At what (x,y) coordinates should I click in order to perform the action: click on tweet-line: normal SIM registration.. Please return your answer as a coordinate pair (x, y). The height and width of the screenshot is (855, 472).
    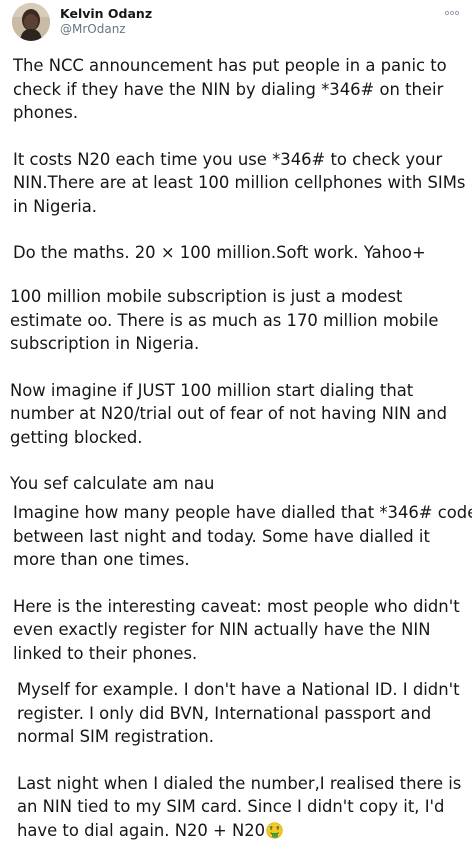
    Looking at the image, I should click on (116, 736).